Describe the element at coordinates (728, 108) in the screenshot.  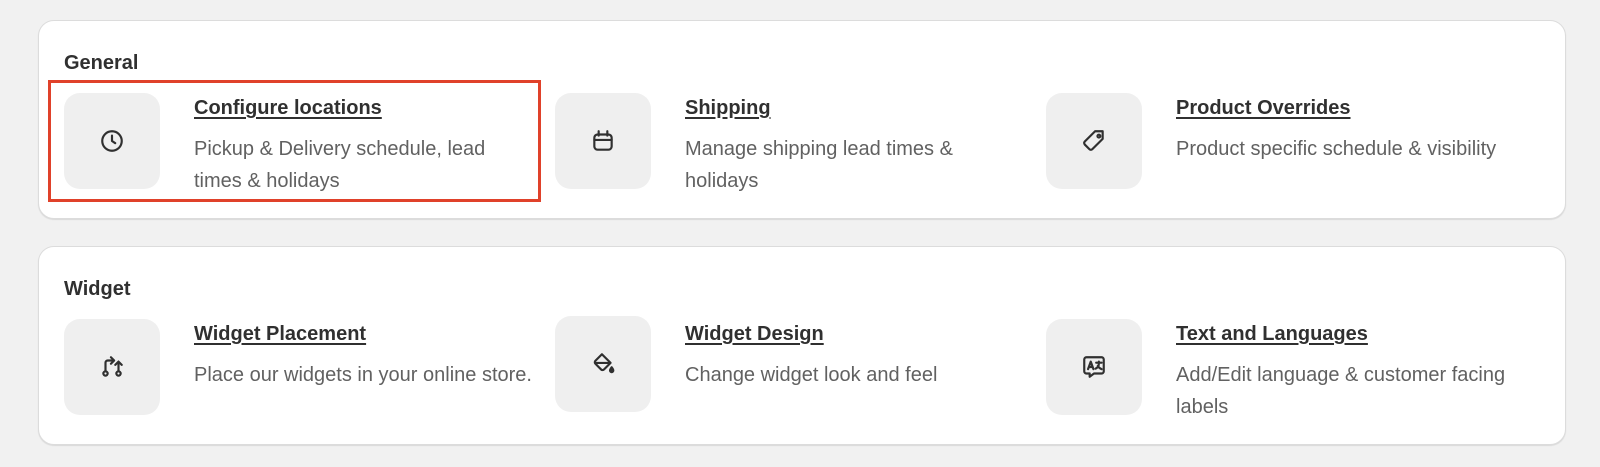
I see `shipping-link: Shipping` at that location.